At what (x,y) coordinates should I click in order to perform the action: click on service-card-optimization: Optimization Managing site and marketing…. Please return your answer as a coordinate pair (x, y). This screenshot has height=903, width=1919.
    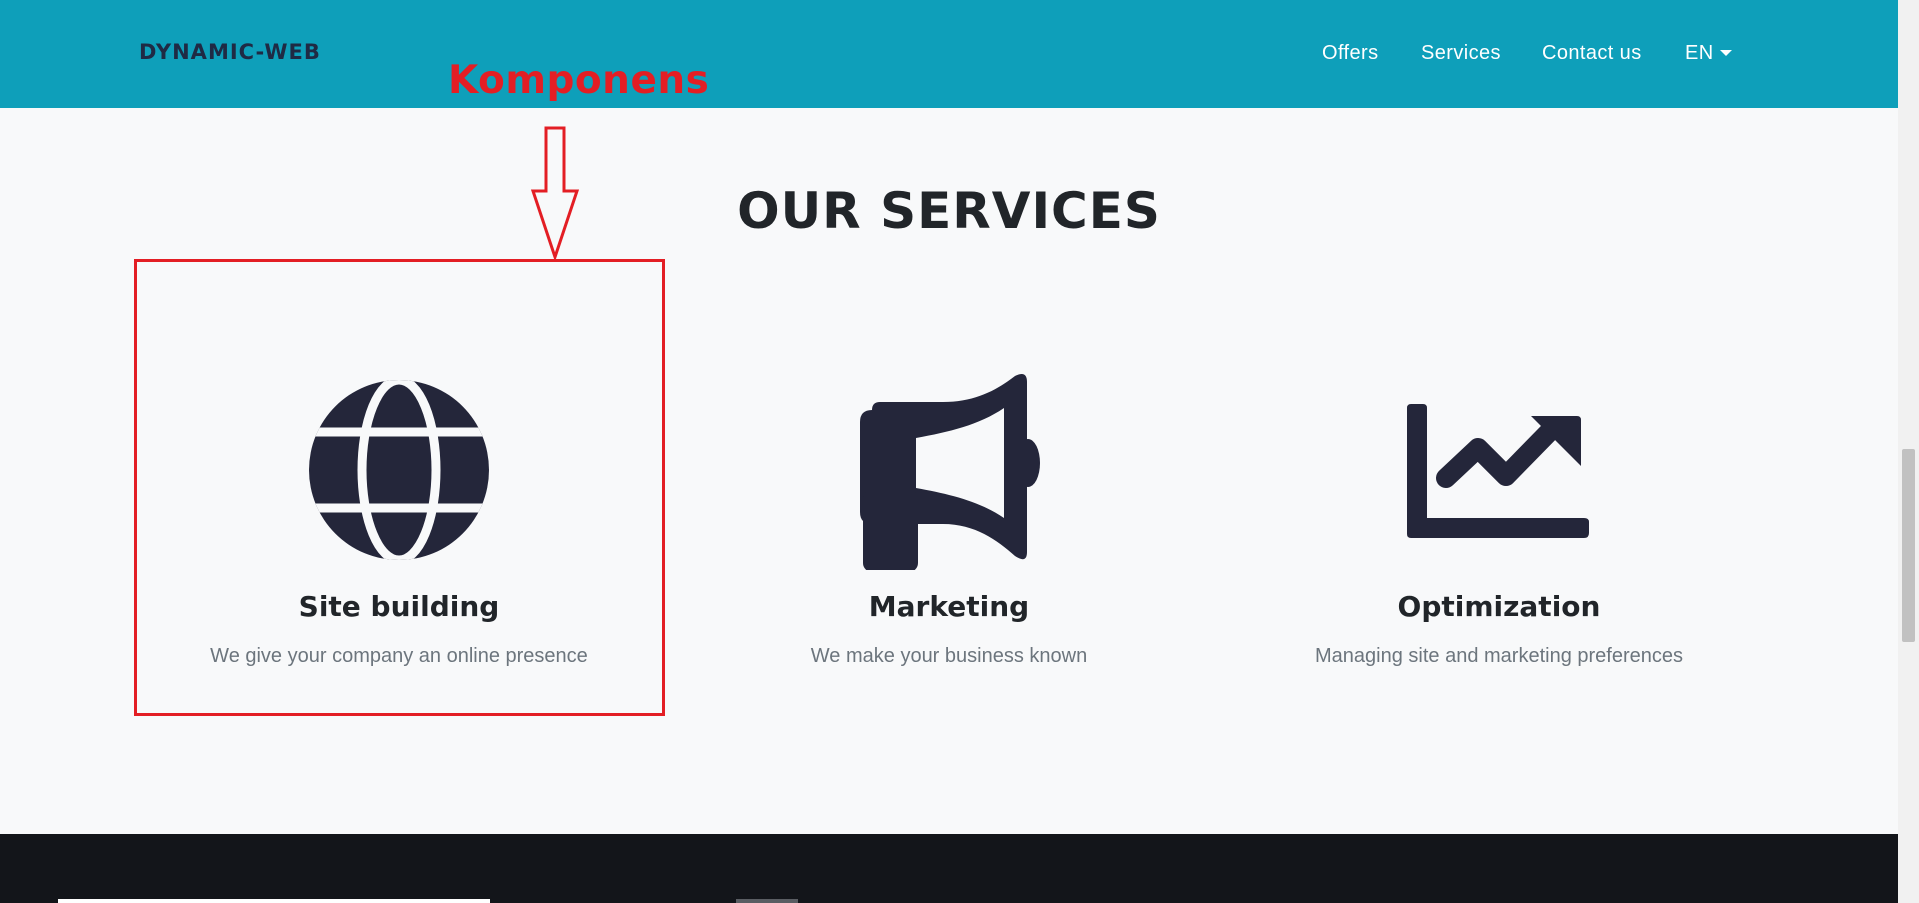
    Looking at the image, I should click on (1499, 519).